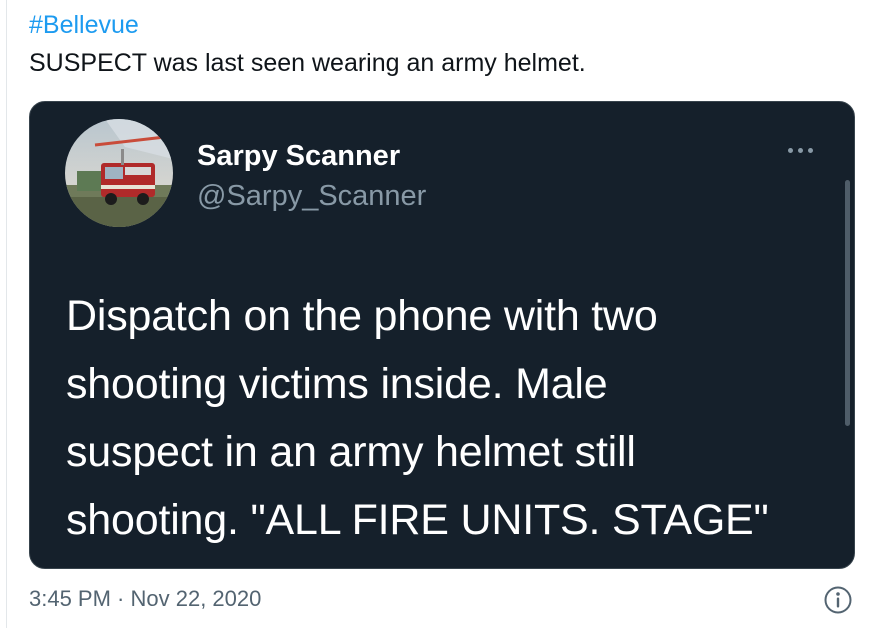 This screenshot has height=628, width=880. What do you see at coordinates (145, 599) in the screenshot?
I see `tweet-timestamp: 3:45 PM · Nov 22, 2020` at bounding box center [145, 599].